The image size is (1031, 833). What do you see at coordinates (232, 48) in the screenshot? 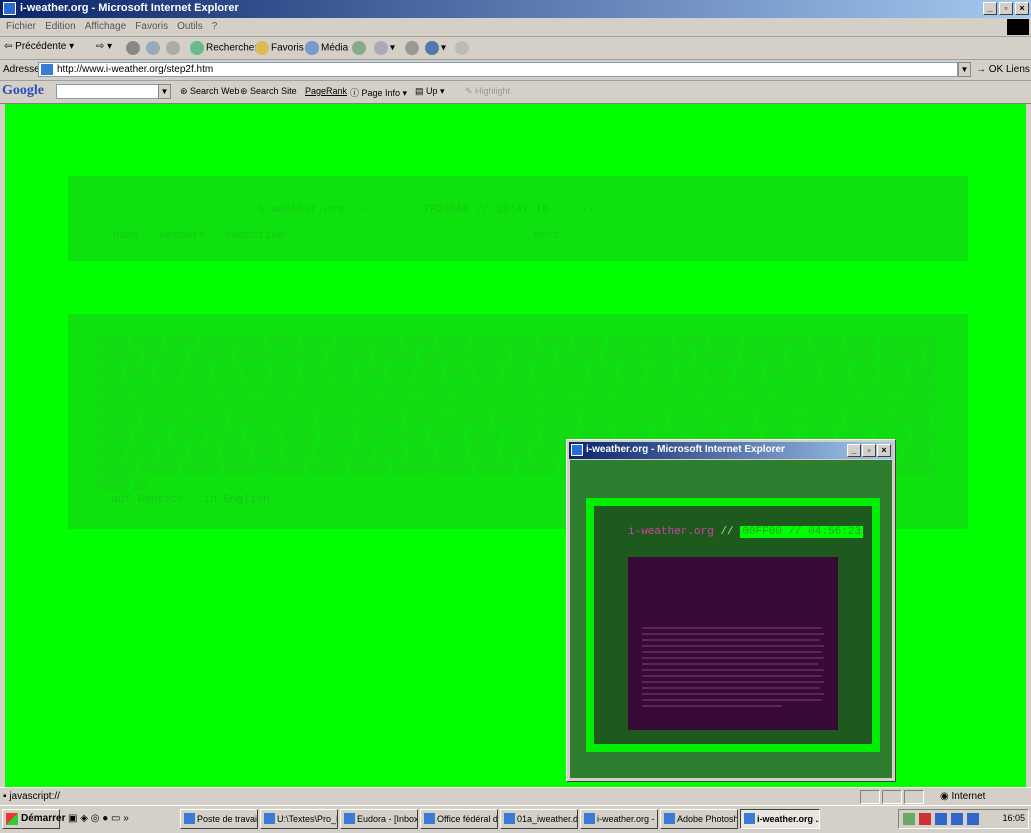
I see `search-label: Rechercher` at bounding box center [232, 48].